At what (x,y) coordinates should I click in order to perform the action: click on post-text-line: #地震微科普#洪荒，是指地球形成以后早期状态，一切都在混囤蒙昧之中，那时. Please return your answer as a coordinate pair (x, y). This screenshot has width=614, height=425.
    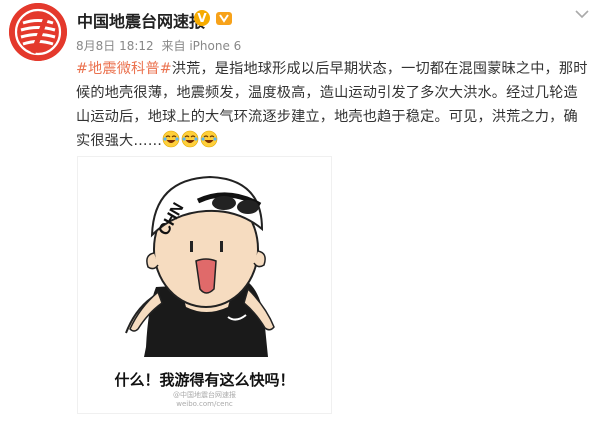
    Looking at the image, I should click on (336, 69).